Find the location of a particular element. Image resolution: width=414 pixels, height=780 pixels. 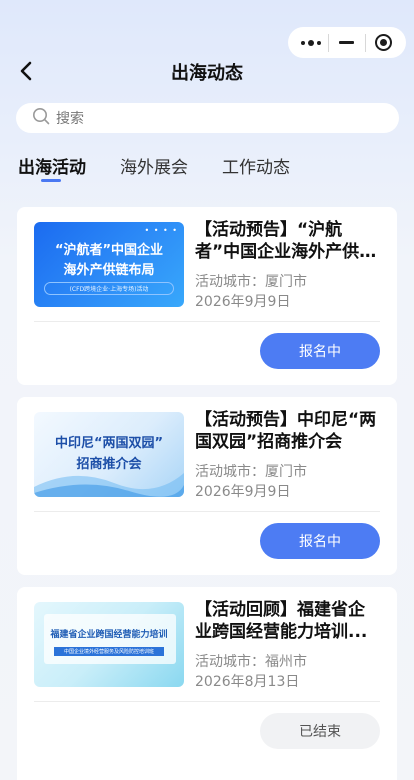

activity-city: 活动城市：福州市 is located at coordinates (251, 662).